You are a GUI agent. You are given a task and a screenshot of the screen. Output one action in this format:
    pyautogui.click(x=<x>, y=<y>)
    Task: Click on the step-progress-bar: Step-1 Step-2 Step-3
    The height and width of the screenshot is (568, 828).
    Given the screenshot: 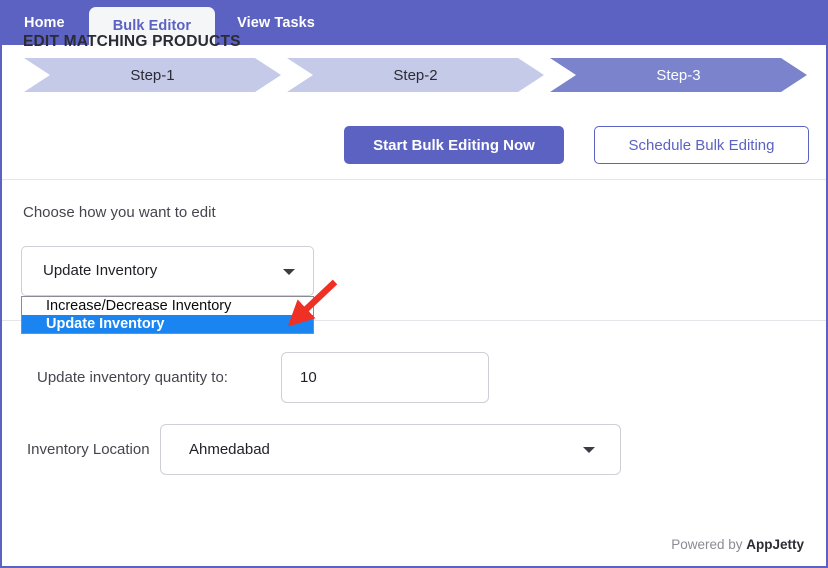 What is the action you would take?
    pyautogui.click(x=414, y=72)
    